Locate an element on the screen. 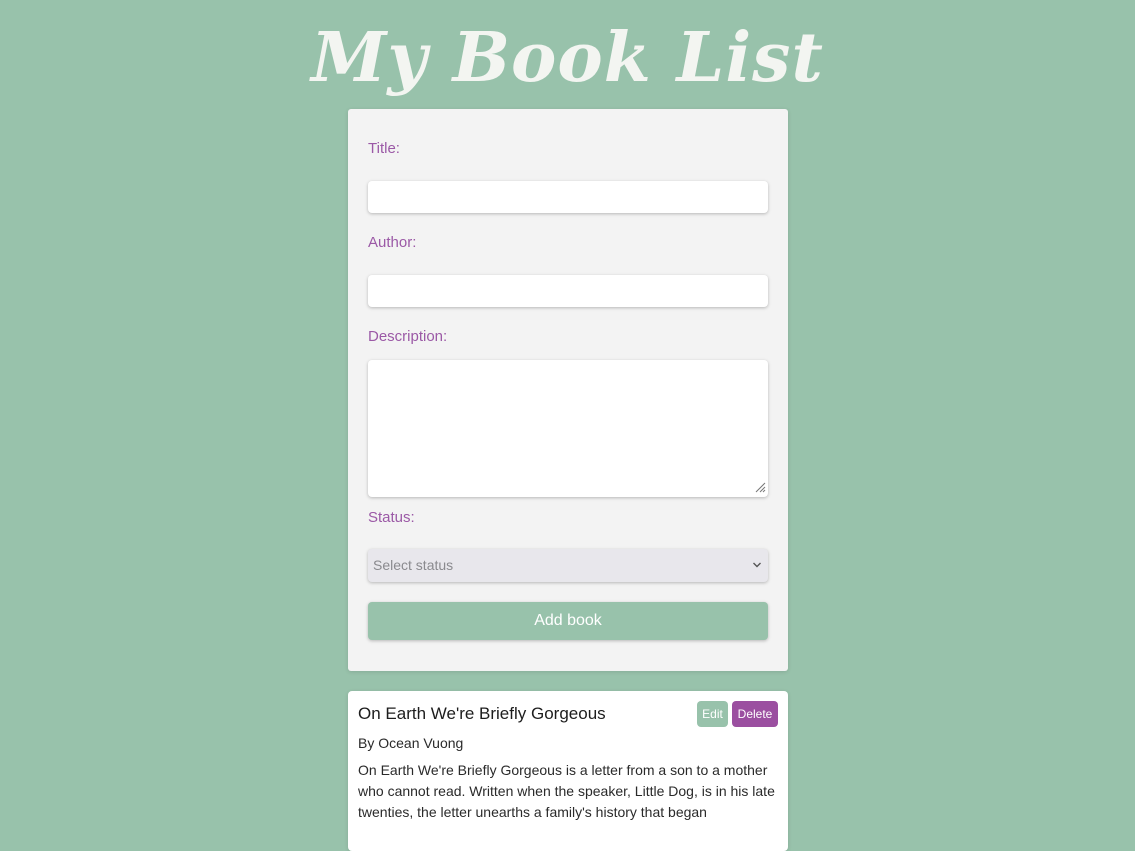 The width and height of the screenshot is (1135, 851). page-title: My Book List is located at coordinates (567, 58).